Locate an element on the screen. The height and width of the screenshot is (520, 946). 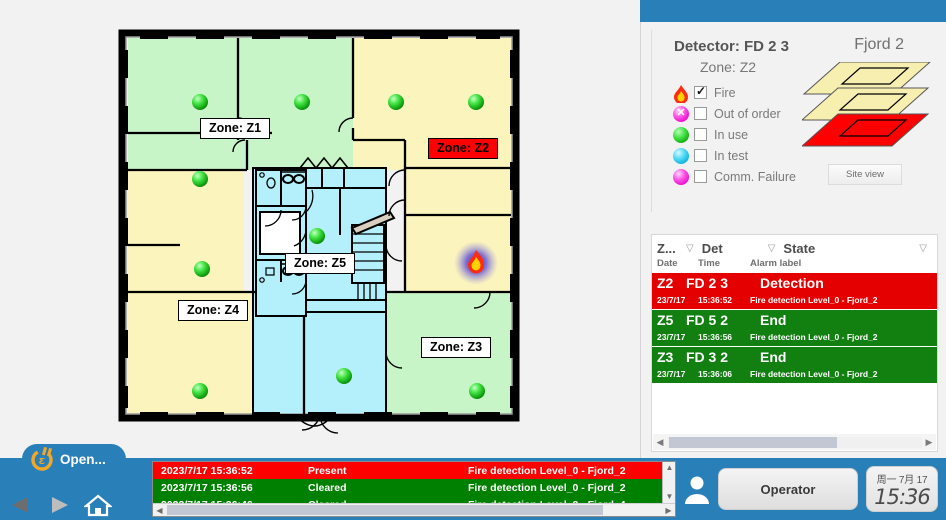
legend-label-in-use: In use is located at coordinates (731, 134).